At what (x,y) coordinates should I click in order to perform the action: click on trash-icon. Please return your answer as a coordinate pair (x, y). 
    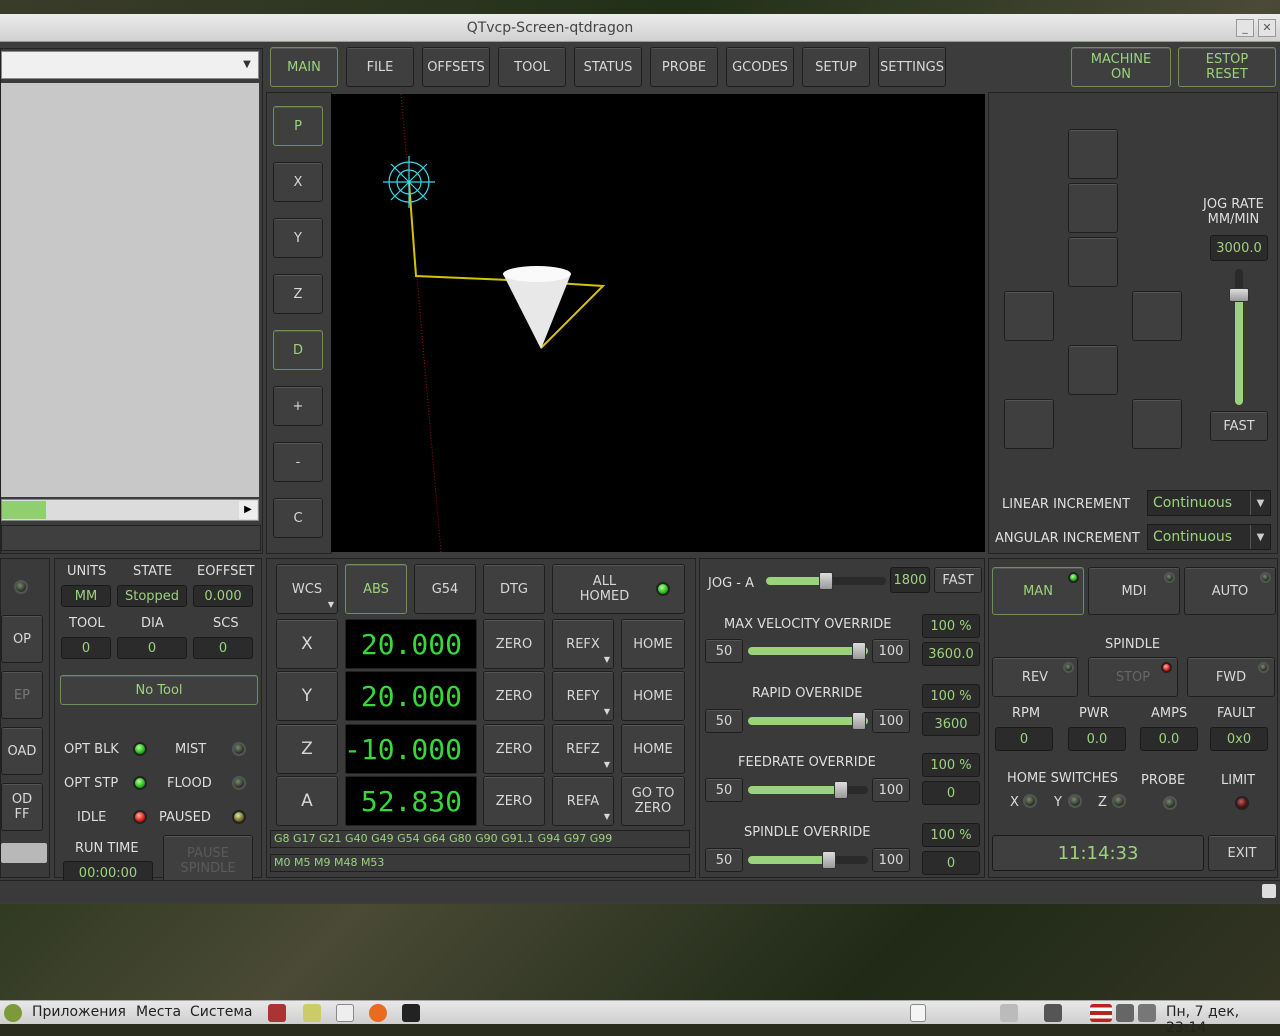
    Looking at the image, I should click on (1009, 1013).